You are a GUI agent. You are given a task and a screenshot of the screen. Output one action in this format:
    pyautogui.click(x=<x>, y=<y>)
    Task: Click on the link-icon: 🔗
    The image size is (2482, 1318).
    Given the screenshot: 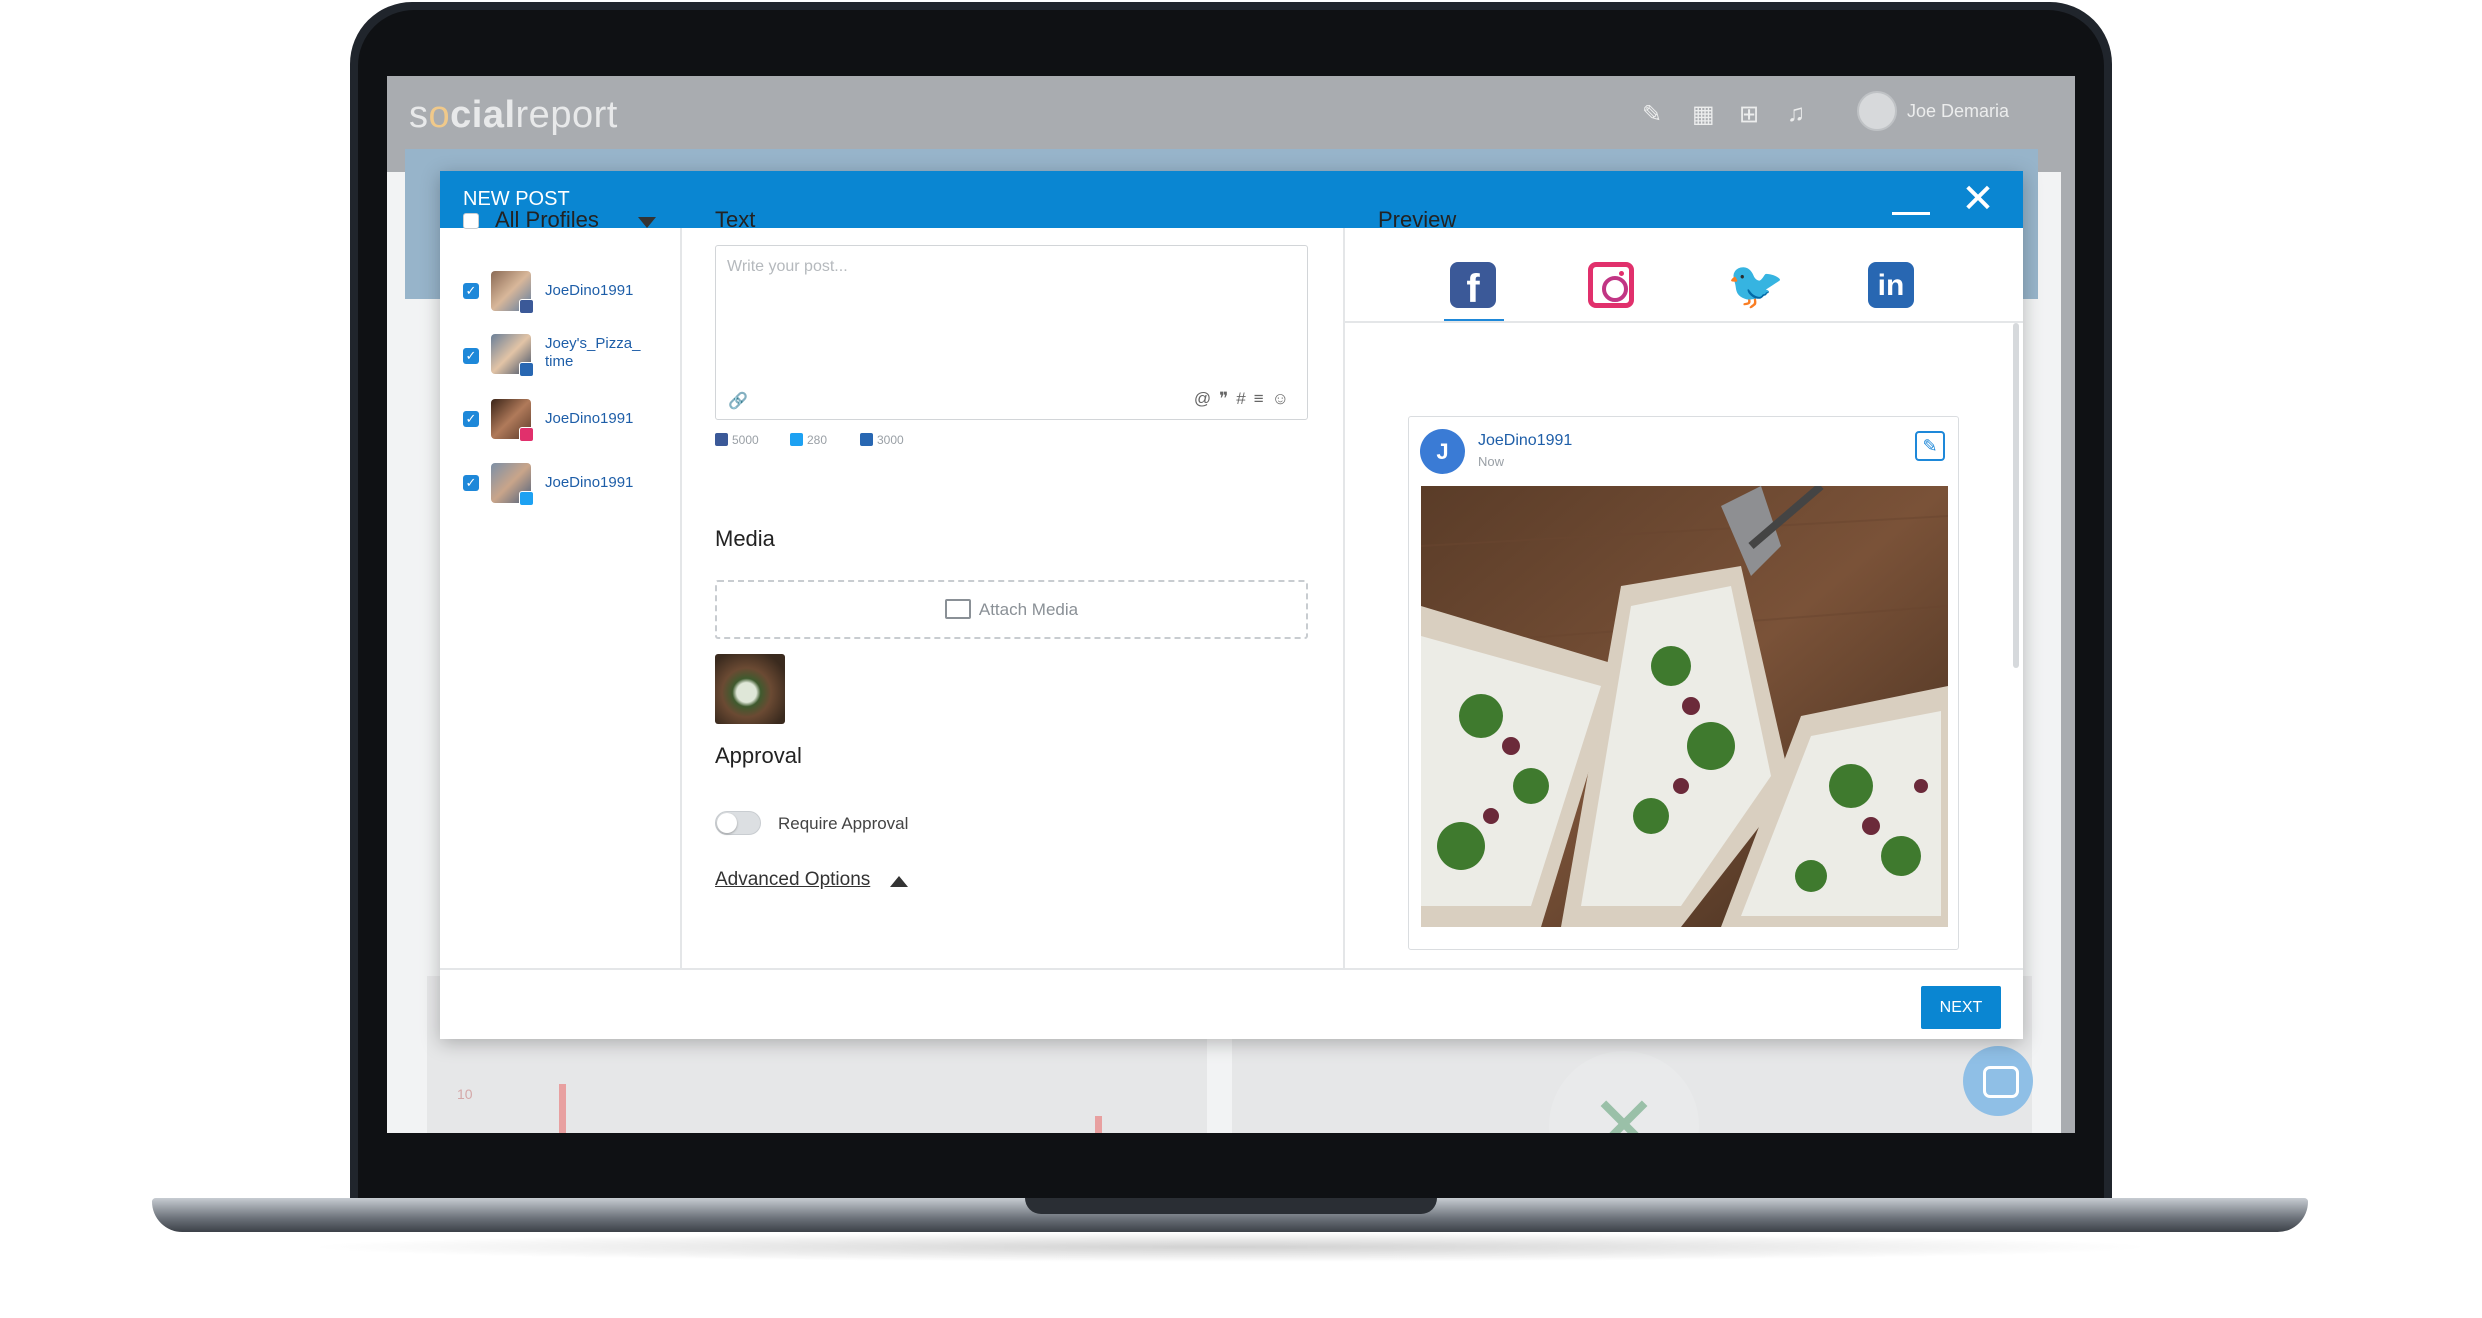 What is the action you would take?
    pyautogui.click(x=738, y=401)
    